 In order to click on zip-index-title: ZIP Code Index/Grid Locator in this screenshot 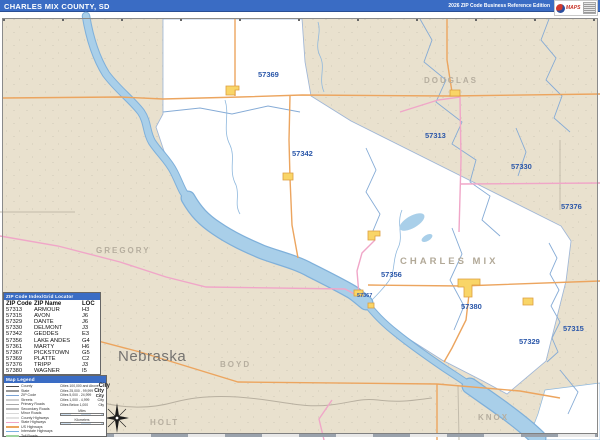, I will do `click(52, 296)`.